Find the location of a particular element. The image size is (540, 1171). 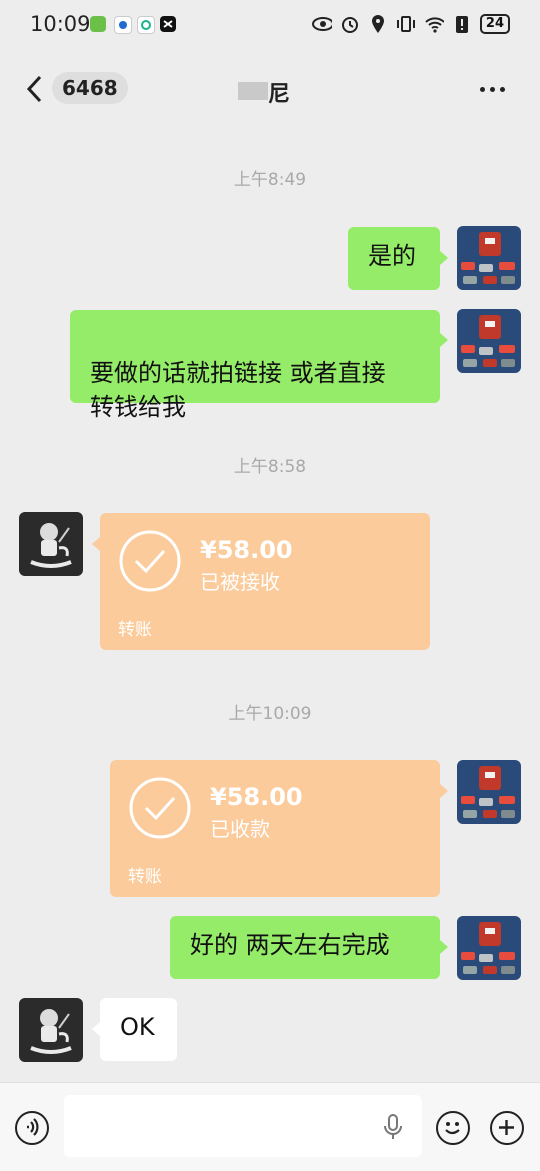

eye-icon is located at coordinates (321, 24).